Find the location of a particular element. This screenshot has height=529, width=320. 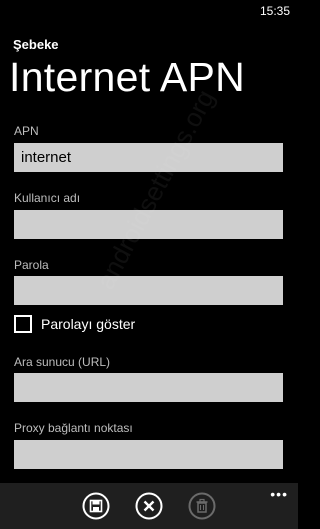

username-label: Kullanıcı adı is located at coordinates (47, 198).